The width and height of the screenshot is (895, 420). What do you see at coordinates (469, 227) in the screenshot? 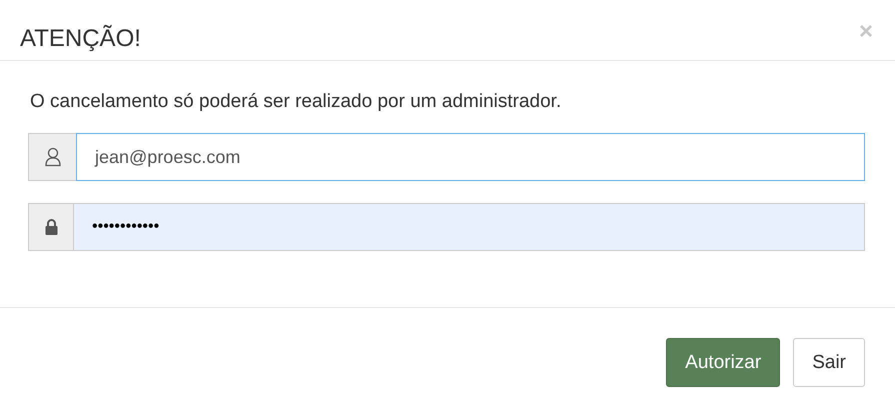
I see `password-field: ••••••••••••` at bounding box center [469, 227].